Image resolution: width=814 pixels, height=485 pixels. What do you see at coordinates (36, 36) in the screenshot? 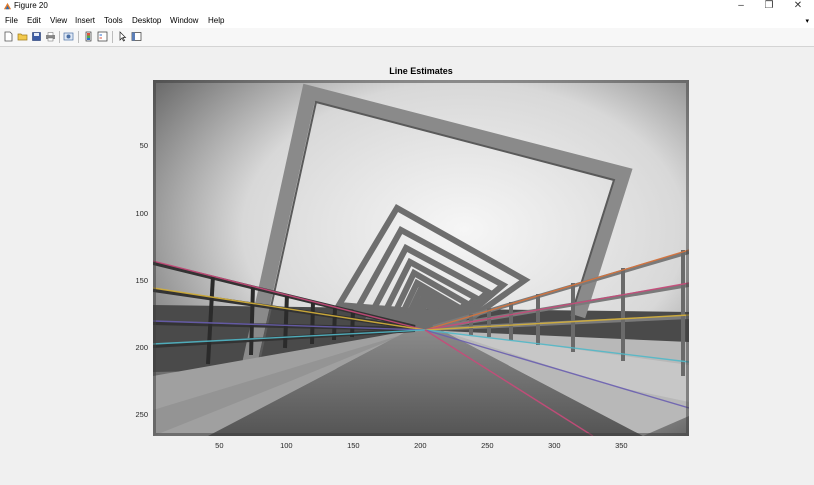
I see `save-icon` at bounding box center [36, 36].